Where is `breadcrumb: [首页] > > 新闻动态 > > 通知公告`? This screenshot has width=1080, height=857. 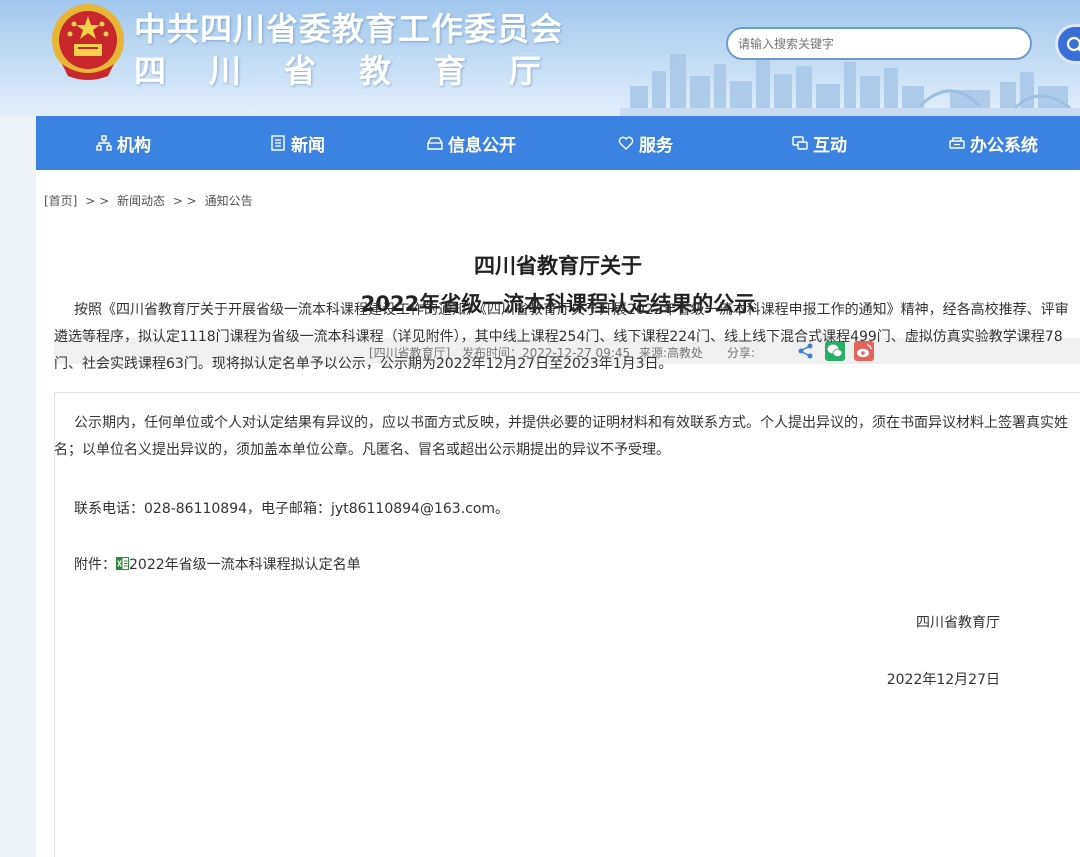
breadcrumb: [首页] > > 新闻动态 > > 通知公告 is located at coordinates (150, 200).